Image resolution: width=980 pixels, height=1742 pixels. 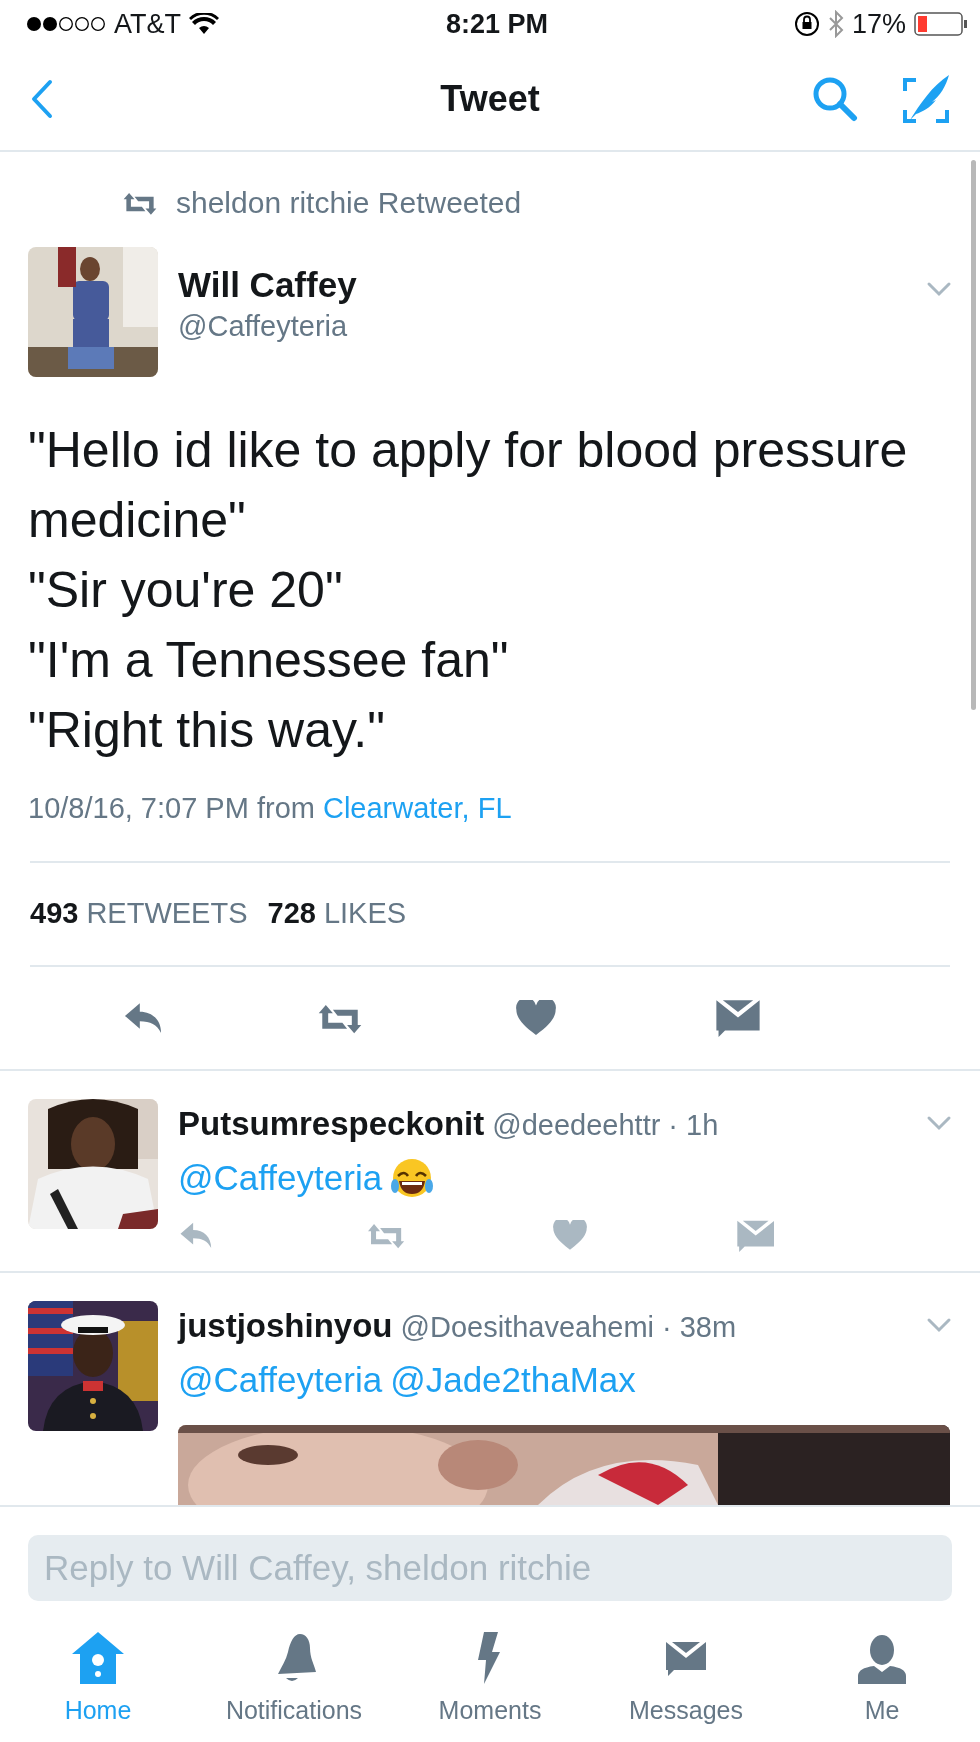 I want to click on tweet-text: "Right this way.", so click(x=207, y=730).